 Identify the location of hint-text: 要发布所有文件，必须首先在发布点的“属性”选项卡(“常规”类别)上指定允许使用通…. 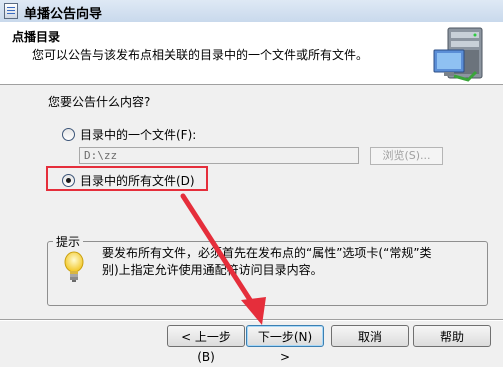
(267, 261).